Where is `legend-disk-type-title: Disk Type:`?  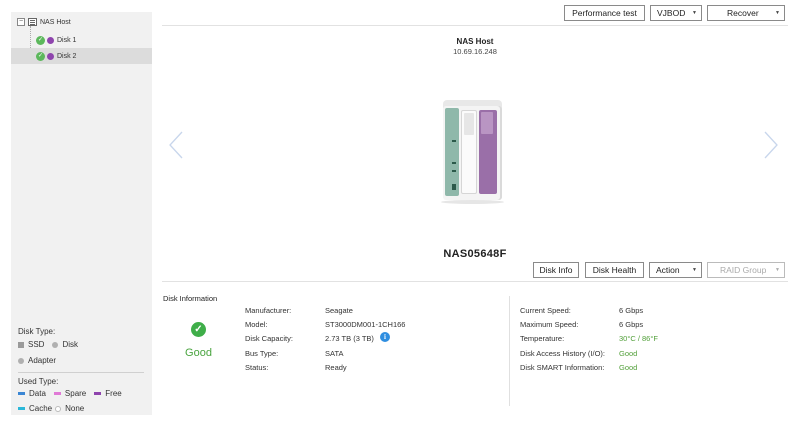
legend-disk-type-title: Disk Type: is located at coordinates (37, 331).